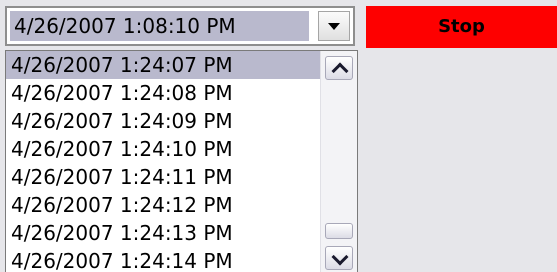 The image size is (557, 272). I want to click on list-item: 4/26/2007 1:24:09 PM, so click(163, 121).